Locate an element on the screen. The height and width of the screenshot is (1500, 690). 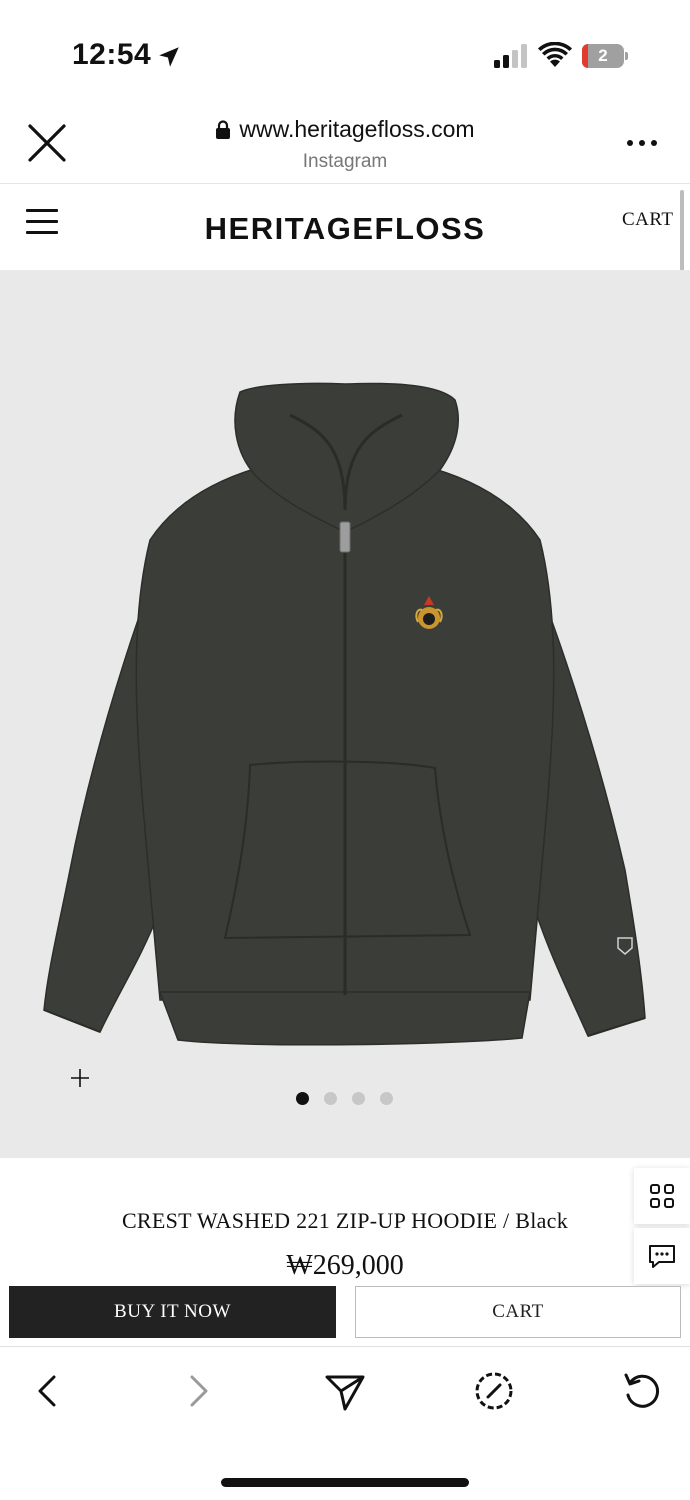
safari-compass-icon is located at coordinates (494, 1391).